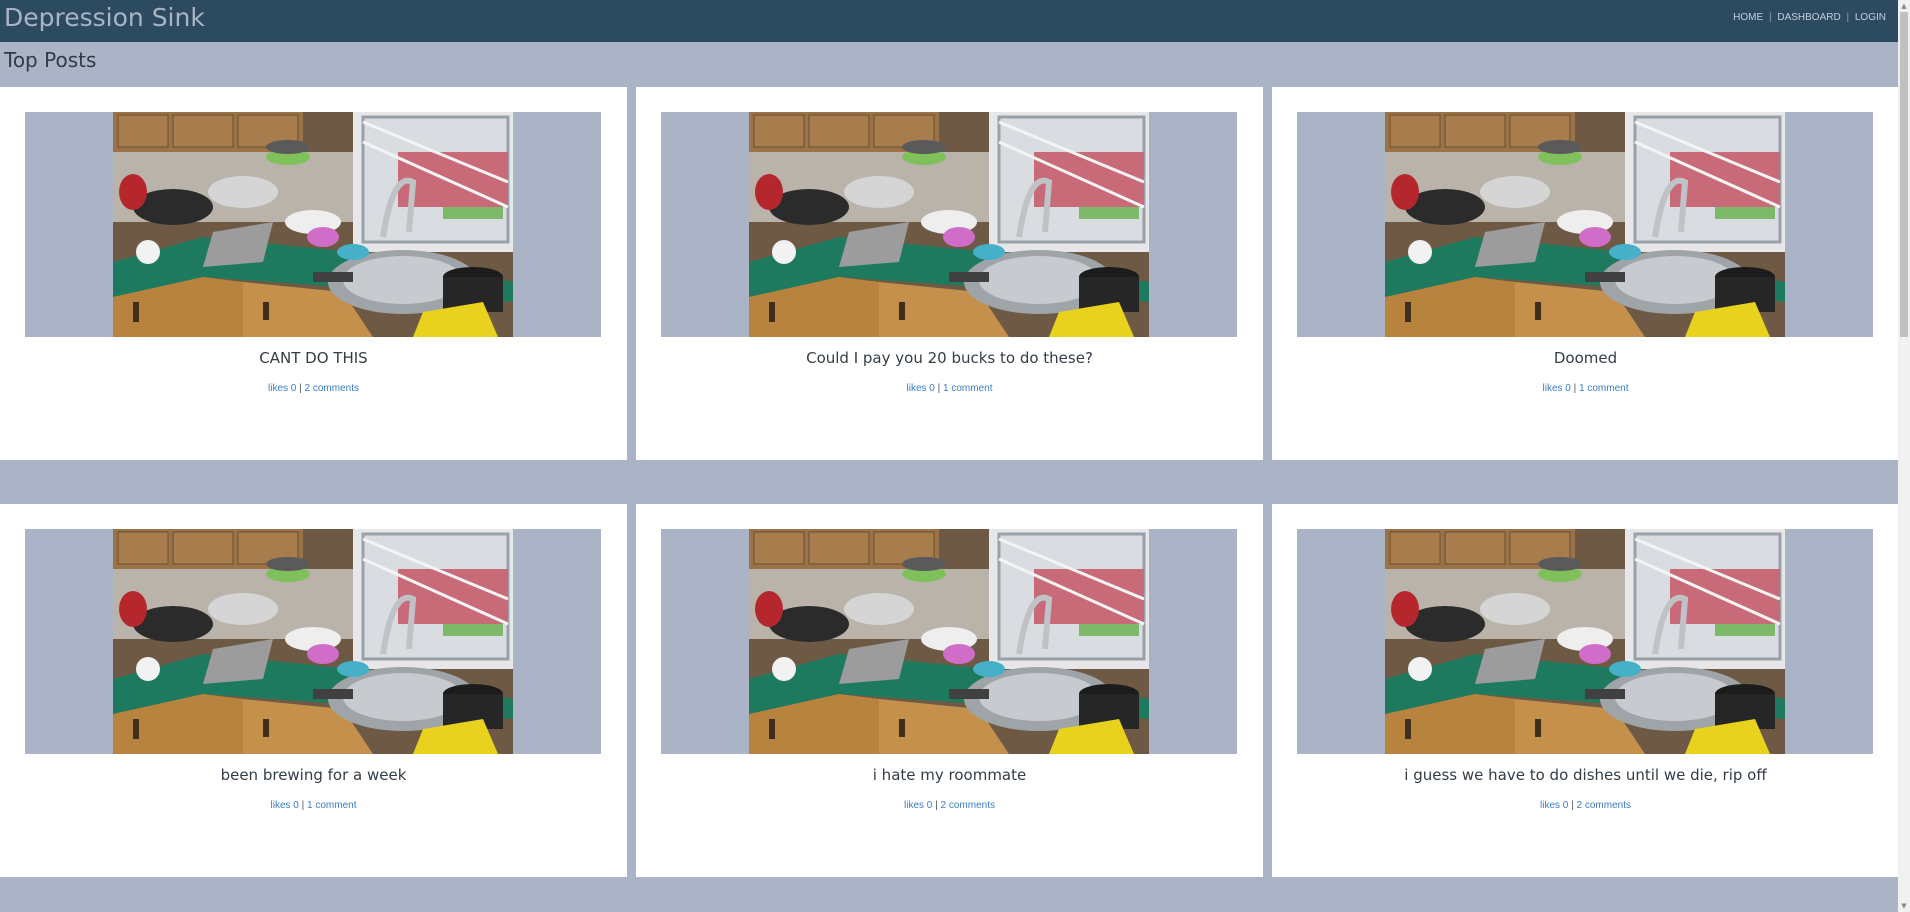 This screenshot has width=1910, height=912. Describe the element at coordinates (949, 358) in the screenshot. I see `post-title: Could I pay you 20 bucks to do these?` at that location.